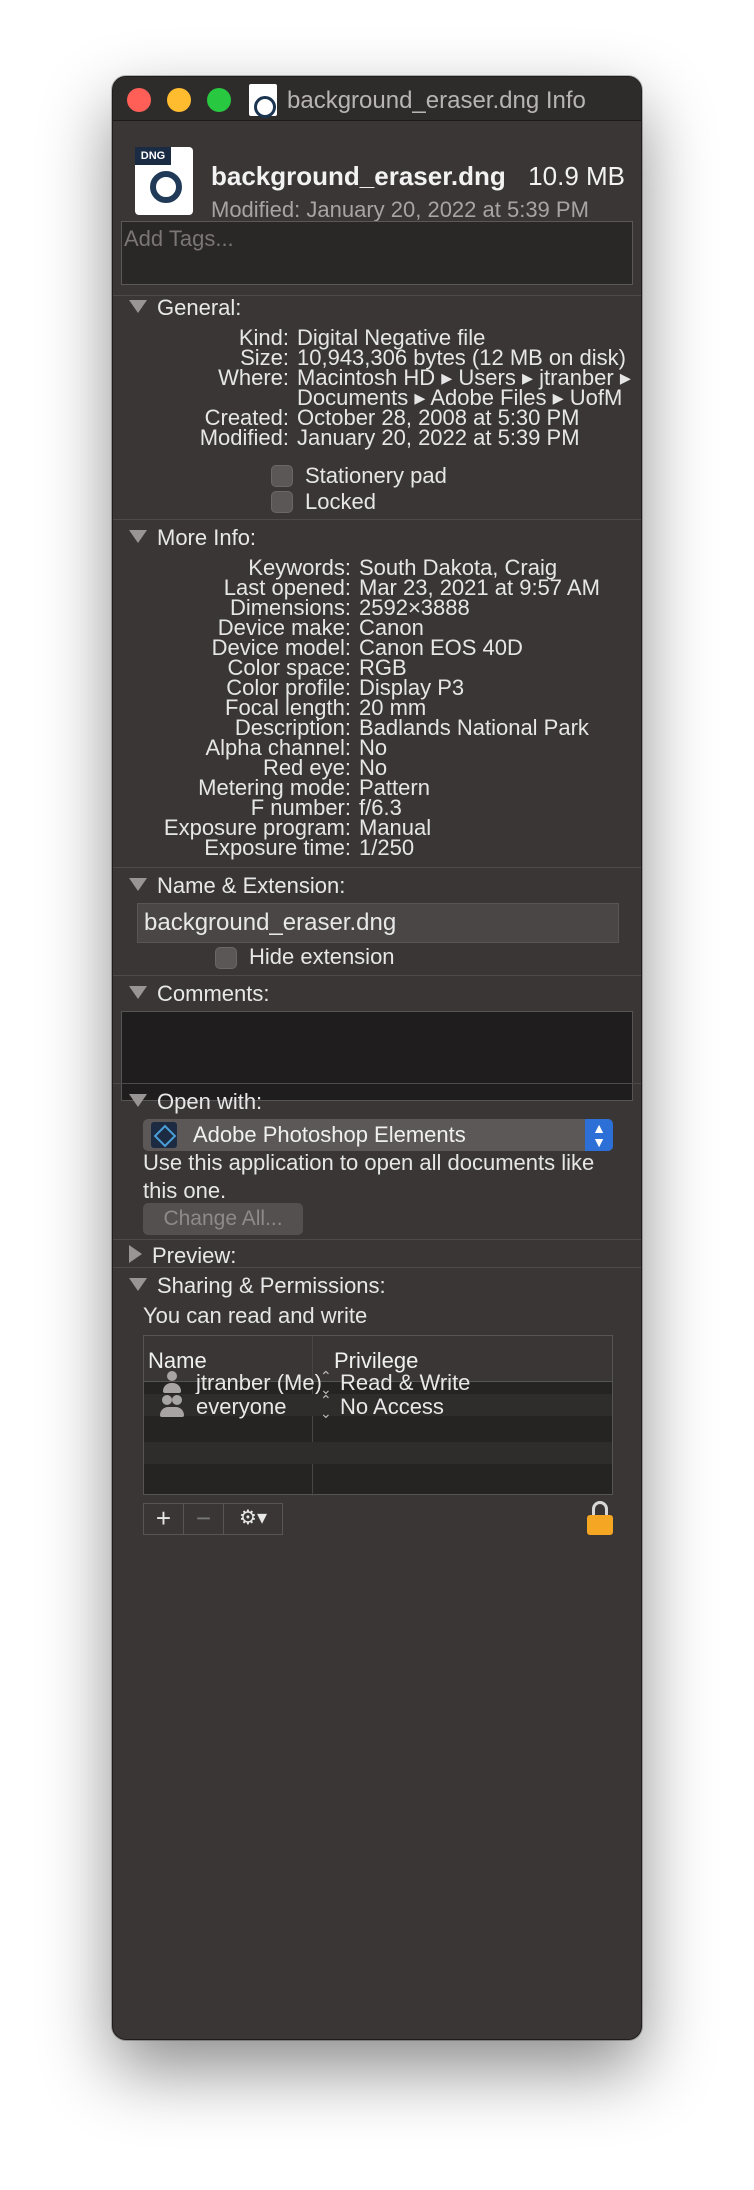 Image resolution: width=754 pixels, height=2190 pixels. What do you see at coordinates (241, 1406) in the screenshot?
I see `user-name: everyone` at bounding box center [241, 1406].